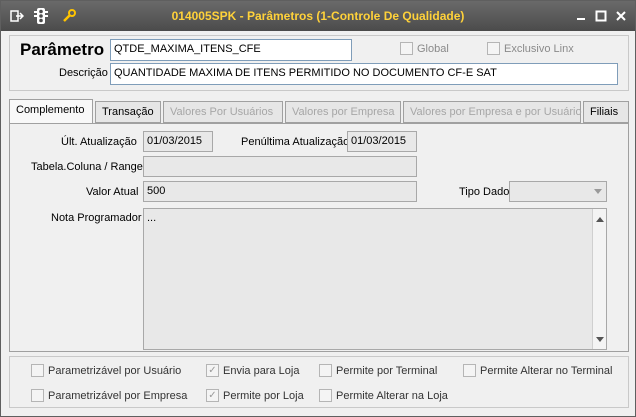 This screenshot has height=417, width=636. I want to click on tab-valores-empresa-usuario: Valores por Empresa e por Usuário, so click(492, 112).